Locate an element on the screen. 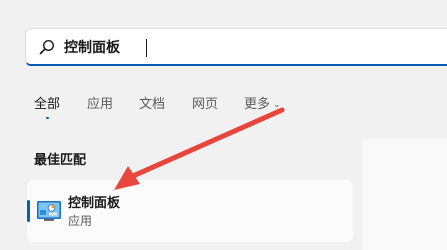  search-box is located at coordinates (236, 47).